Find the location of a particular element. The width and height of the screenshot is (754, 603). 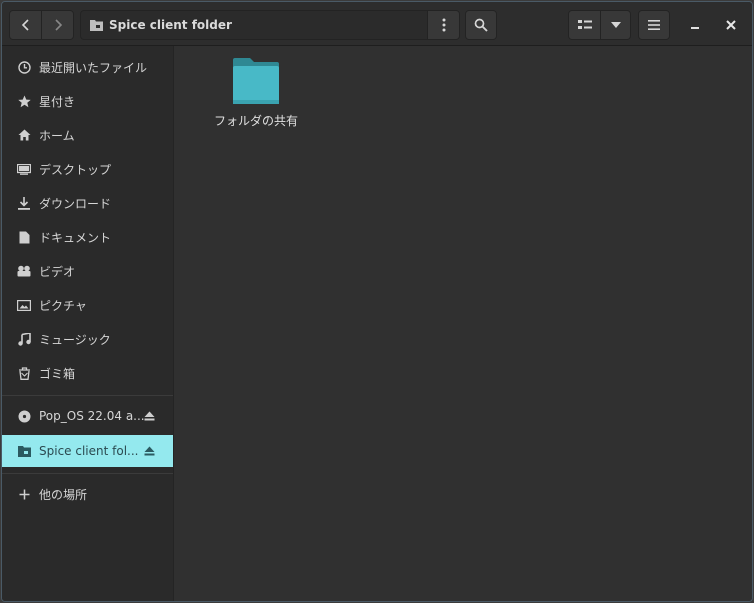

music-icon is located at coordinates (24, 339).